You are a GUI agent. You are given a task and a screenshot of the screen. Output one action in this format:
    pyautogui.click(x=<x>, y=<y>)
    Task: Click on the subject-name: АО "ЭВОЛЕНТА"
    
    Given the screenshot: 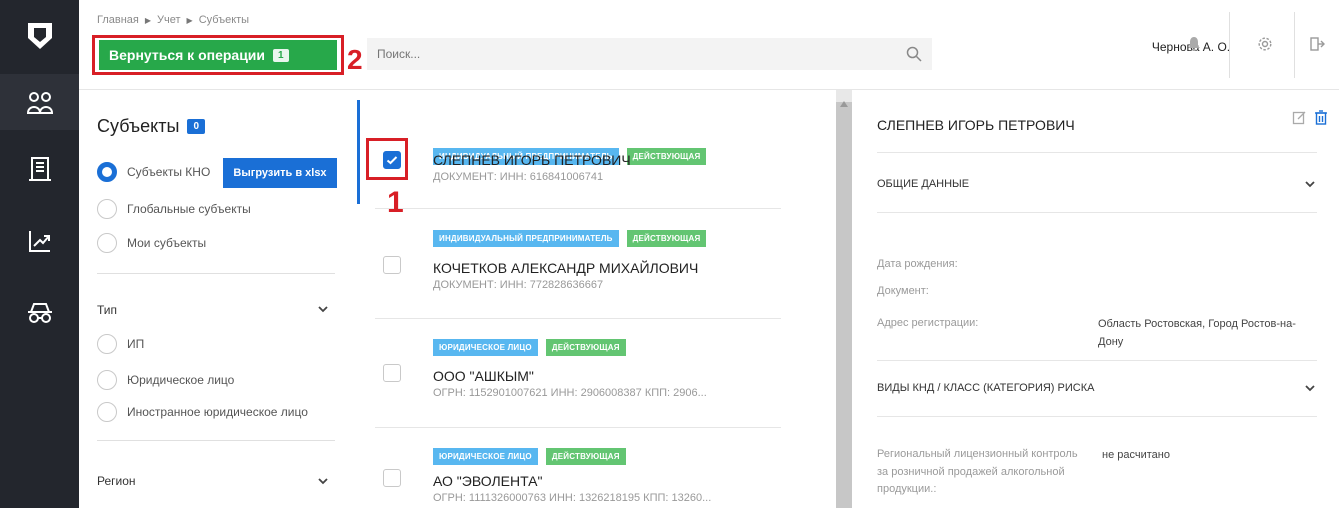 What is the action you would take?
    pyautogui.click(x=488, y=481)
    